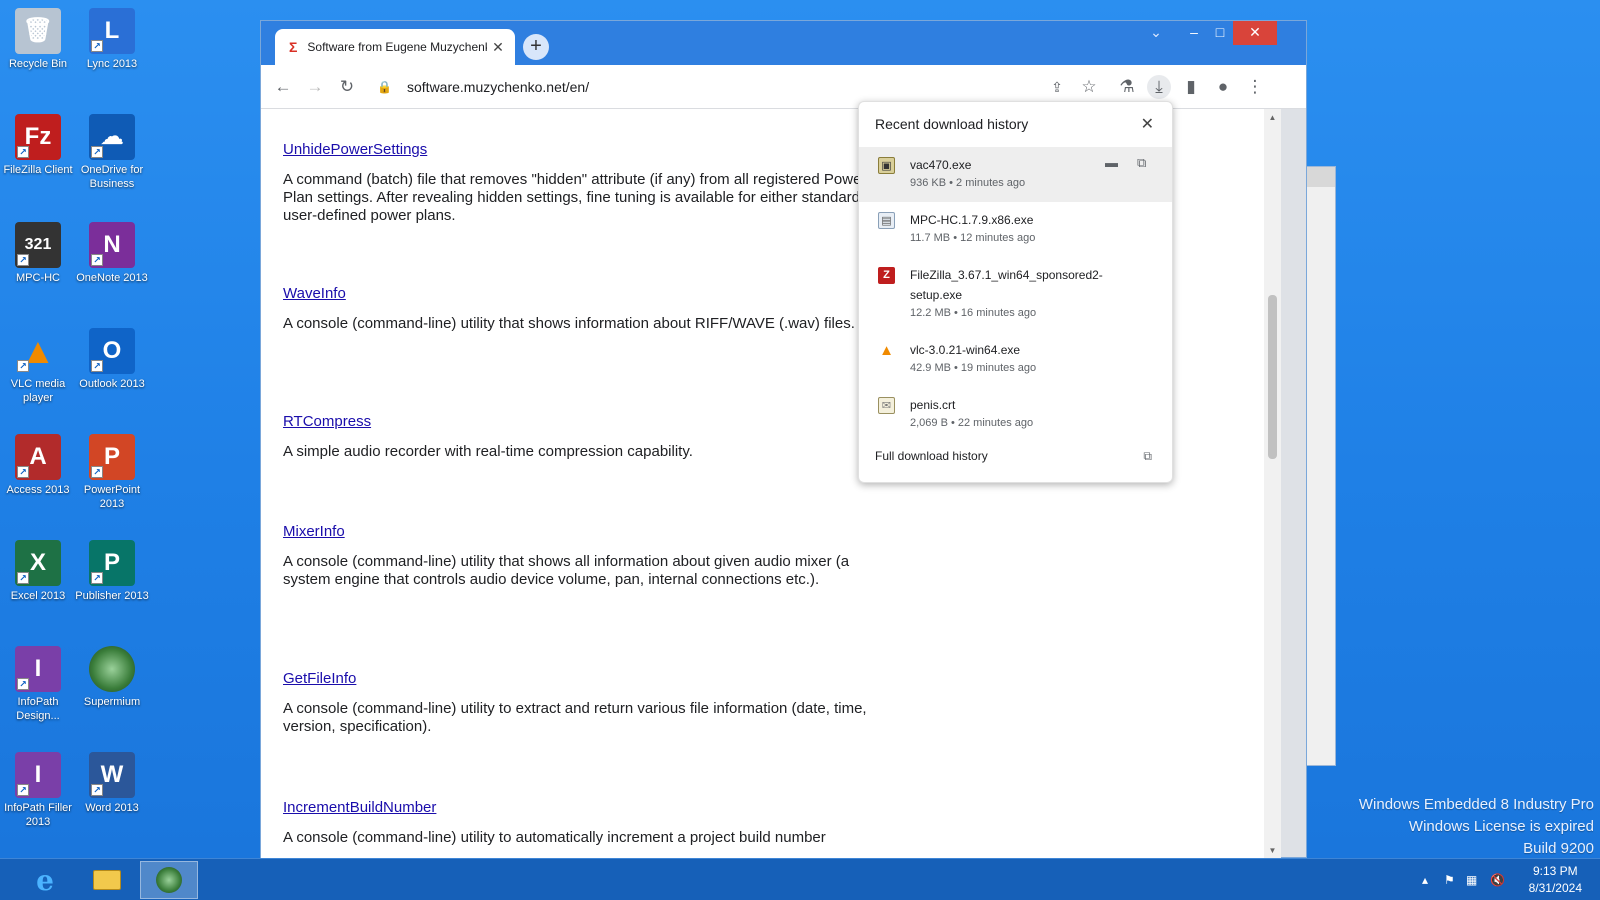 The height and width of the screenshot is (900, 1600). Describe the element at coordinates (1497, 879) in the screenshot. I see `volume-muted-icon: 🔇` at that location.